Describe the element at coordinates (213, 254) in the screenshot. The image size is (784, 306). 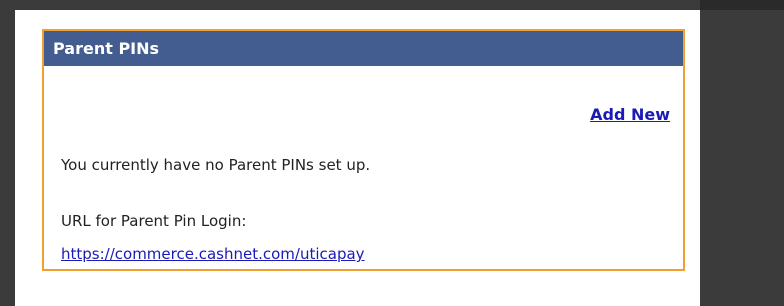
I see `parent-pin-login-url-link: https://commerce.cashnet.com/uticapay` at that location.